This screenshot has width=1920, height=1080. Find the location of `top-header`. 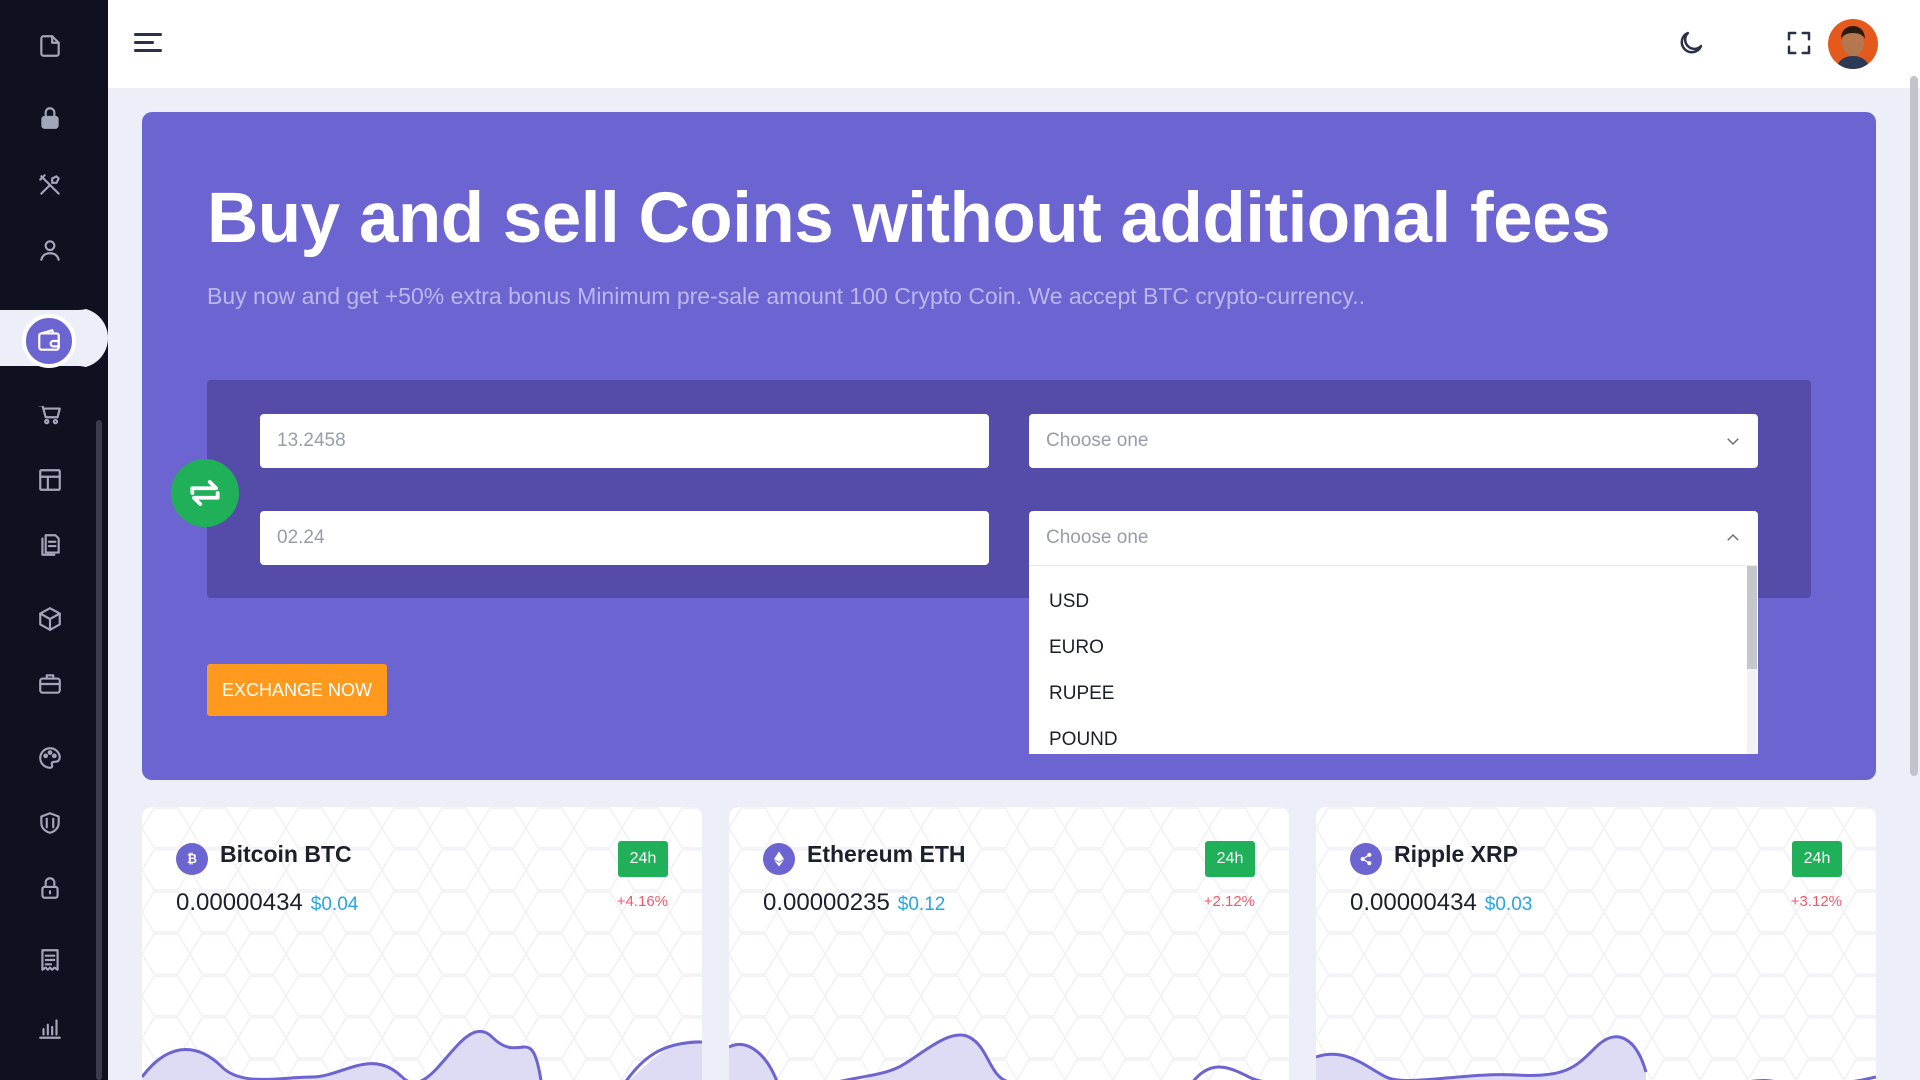

top-header is located at coordinates (1014, 44).